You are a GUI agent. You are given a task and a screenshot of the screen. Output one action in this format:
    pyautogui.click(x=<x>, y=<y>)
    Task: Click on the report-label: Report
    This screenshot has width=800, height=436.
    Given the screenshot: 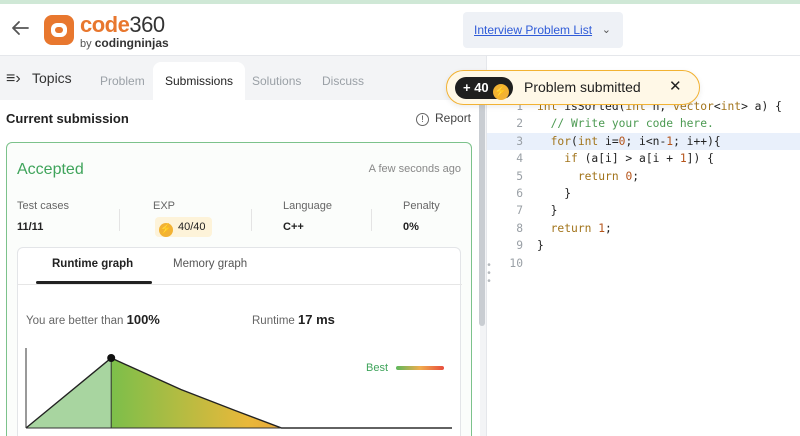 What is the action you would take?
    pyautogui.click(x=453, y=118)
    